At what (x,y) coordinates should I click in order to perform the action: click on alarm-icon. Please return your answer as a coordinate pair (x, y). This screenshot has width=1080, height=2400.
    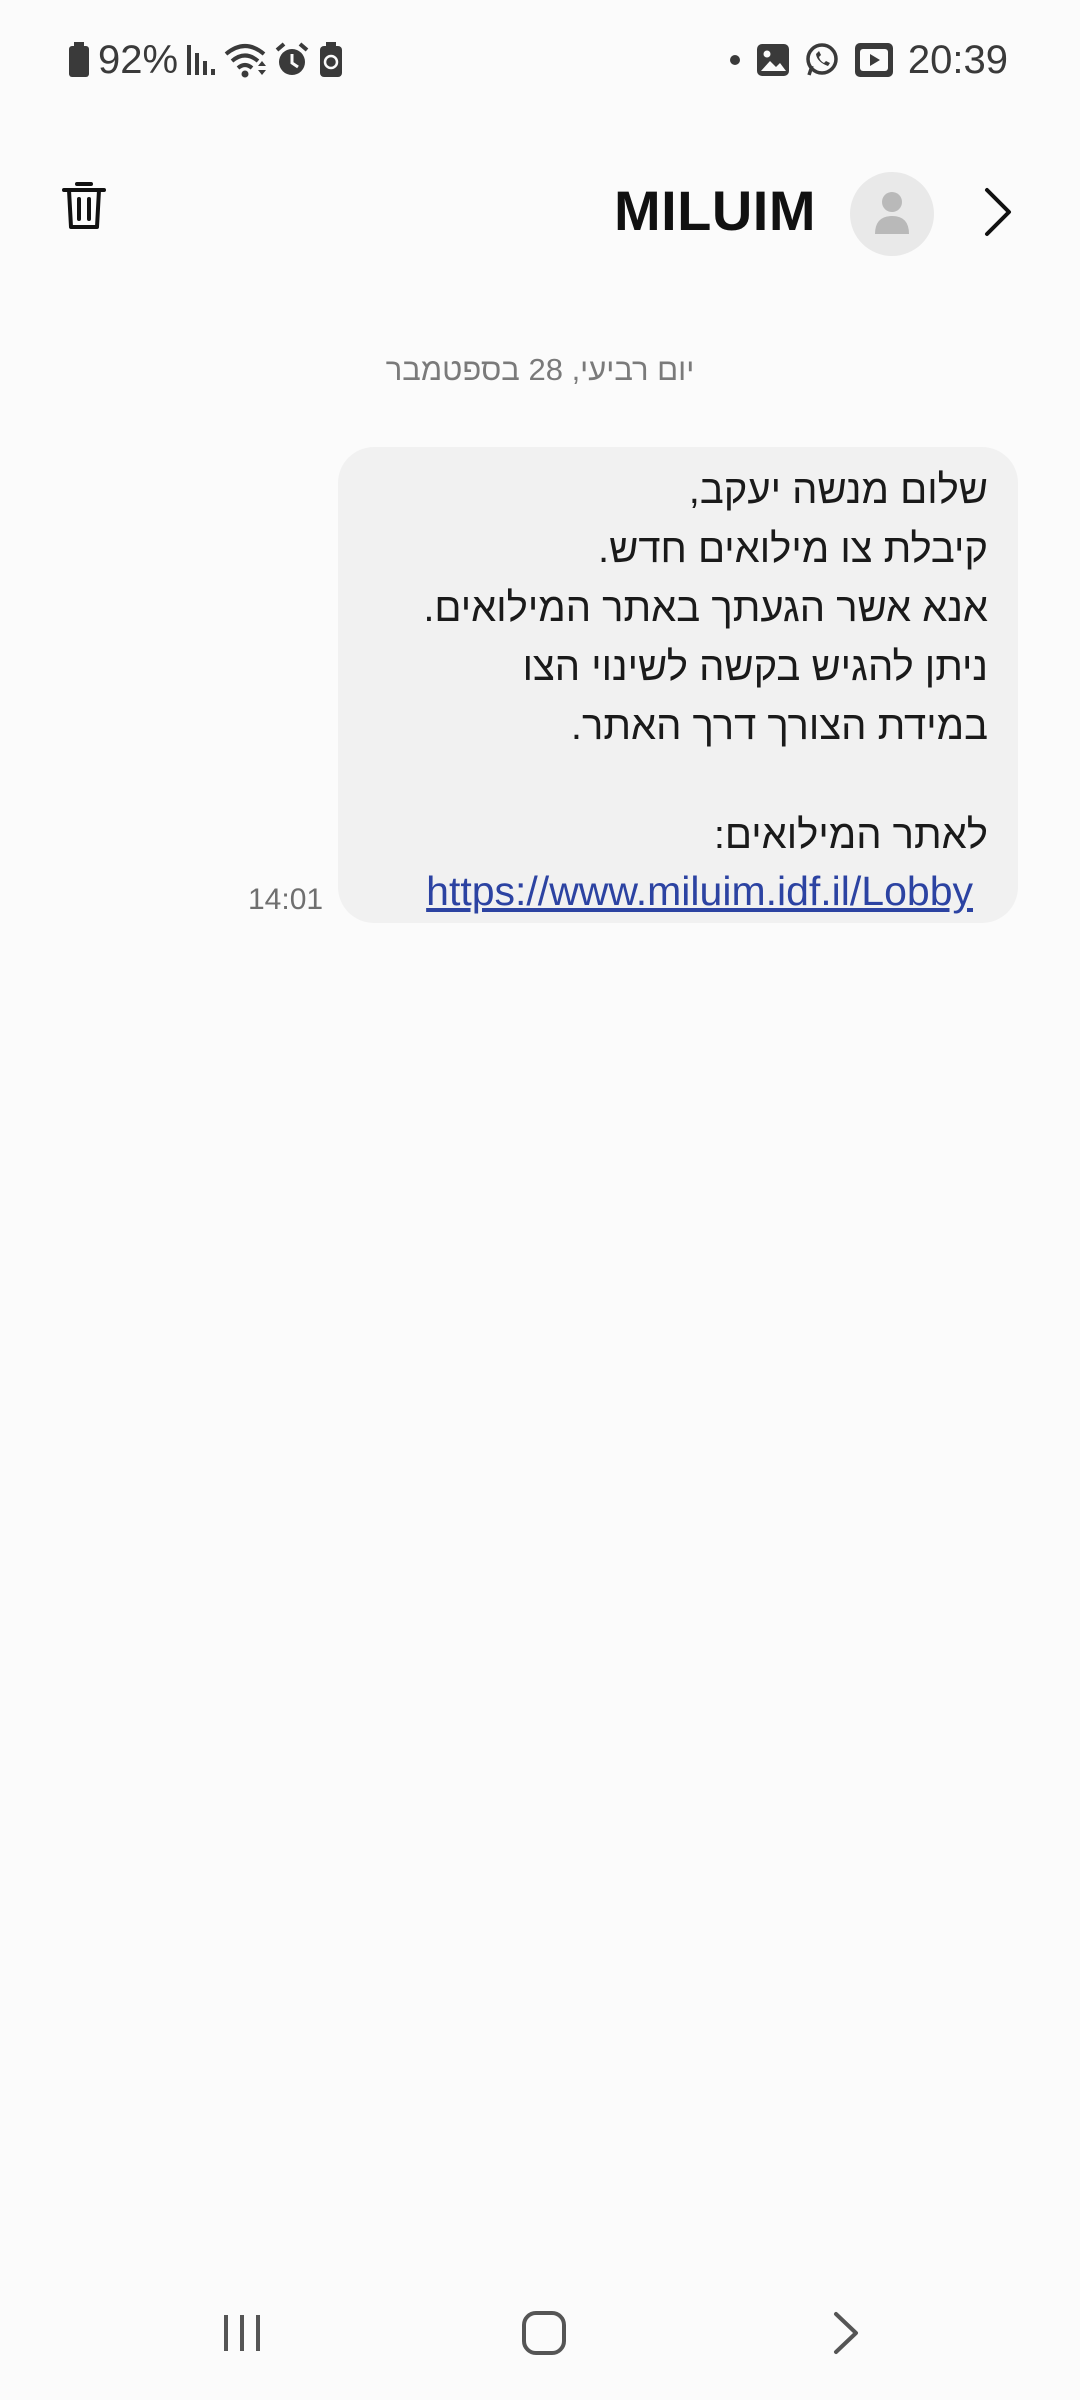
    Looking at the image, I should click on (292, 60).